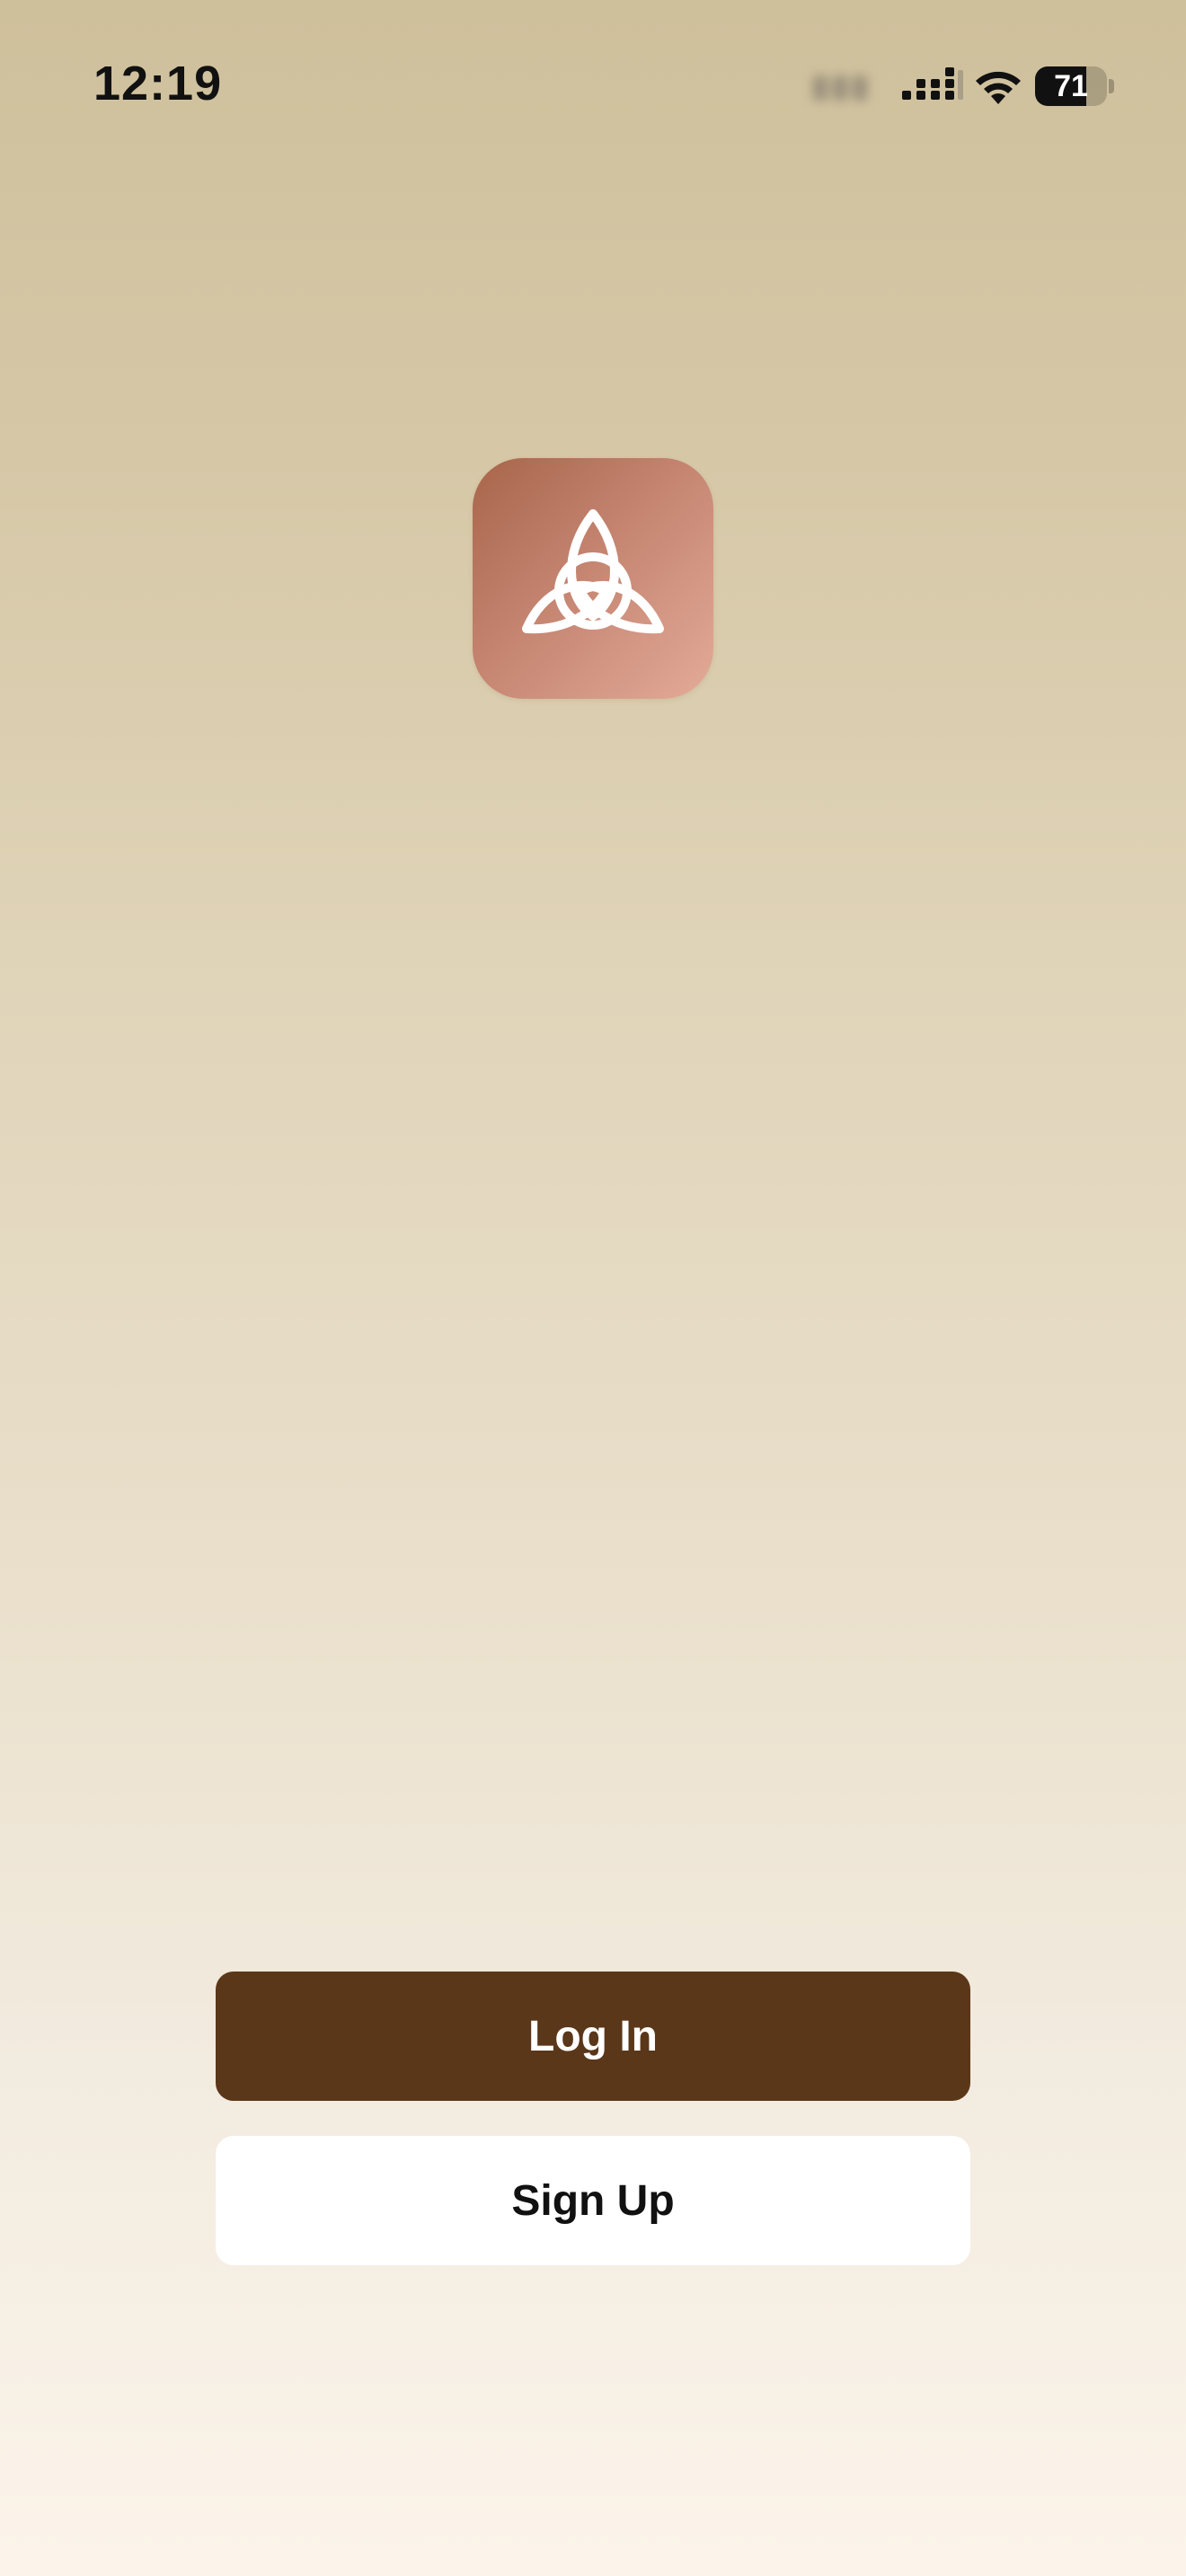 The image size is (1186, 2576). What do you see at coordinates (593, 2036) in the screenshot?
I see `login-button: Log In` at bounding box center [593, 2036].